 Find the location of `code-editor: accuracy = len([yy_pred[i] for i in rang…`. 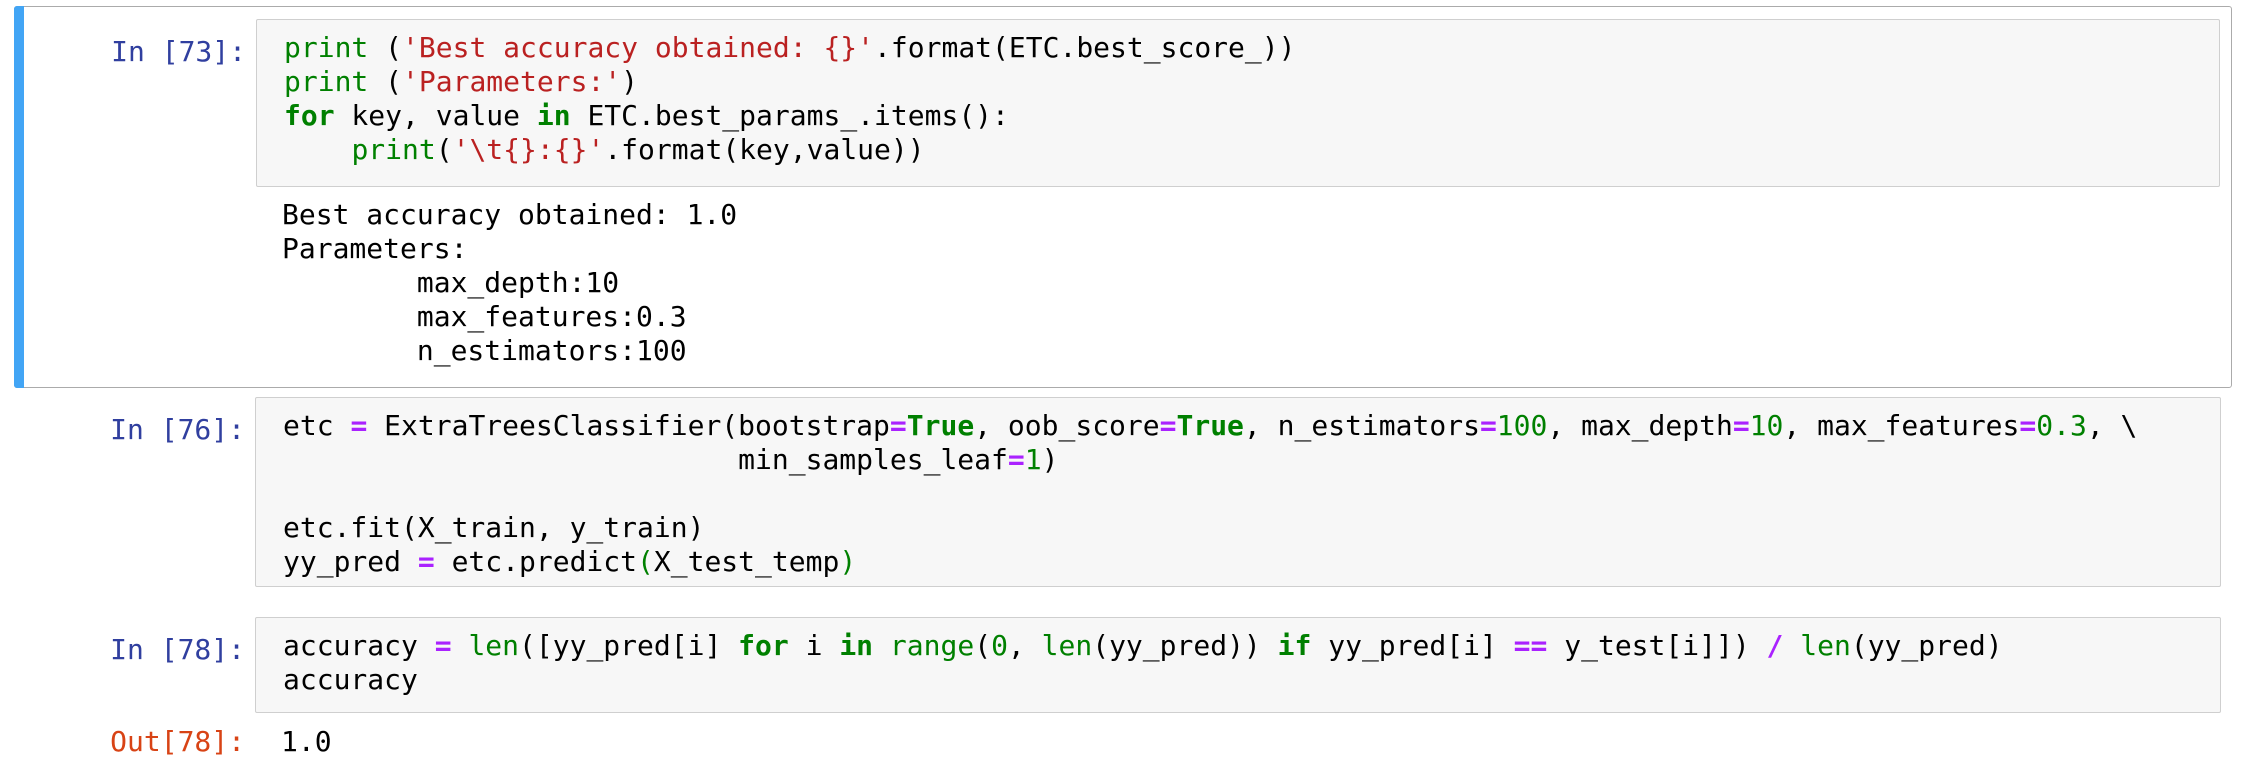

code-editor: accuracy = len([yy_pred[i] for i in rang… is located at coordinates (1238, 665).